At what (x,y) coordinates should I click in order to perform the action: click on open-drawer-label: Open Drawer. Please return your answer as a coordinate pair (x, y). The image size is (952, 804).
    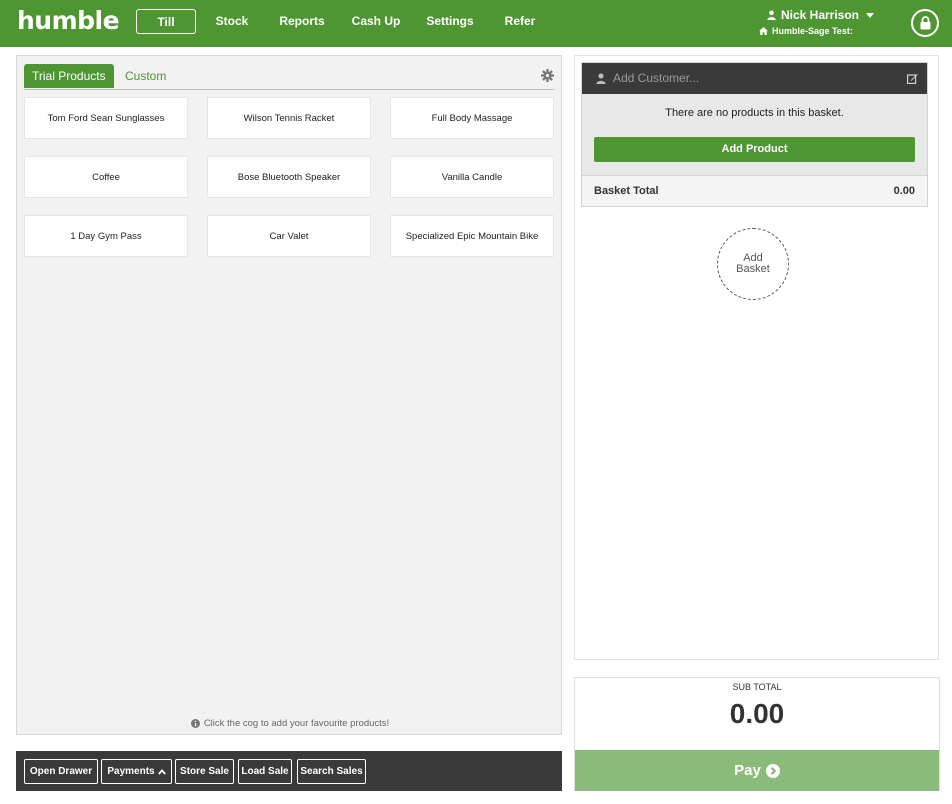
    Looking at the image, I should click on (61, 771).